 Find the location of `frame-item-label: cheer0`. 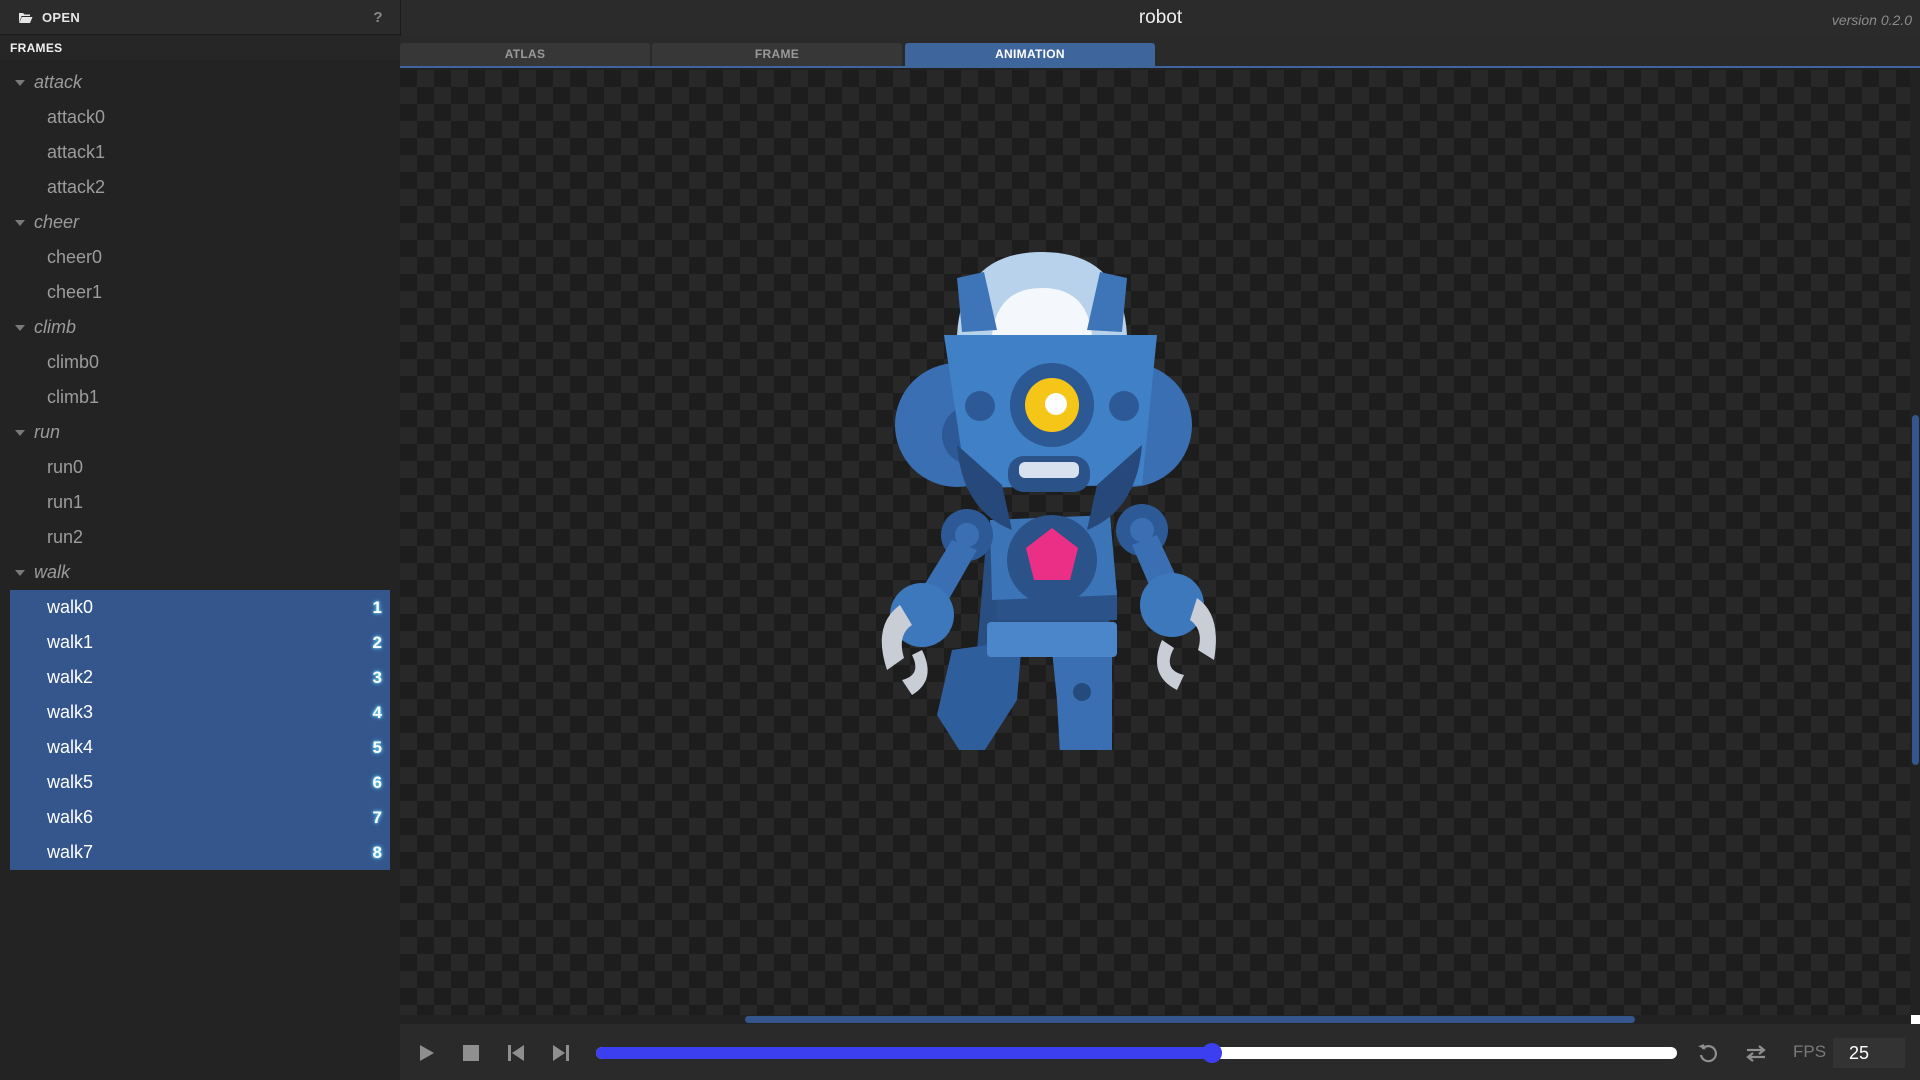

frame-item-label: cheer0 is located at coordinates (75, 257).